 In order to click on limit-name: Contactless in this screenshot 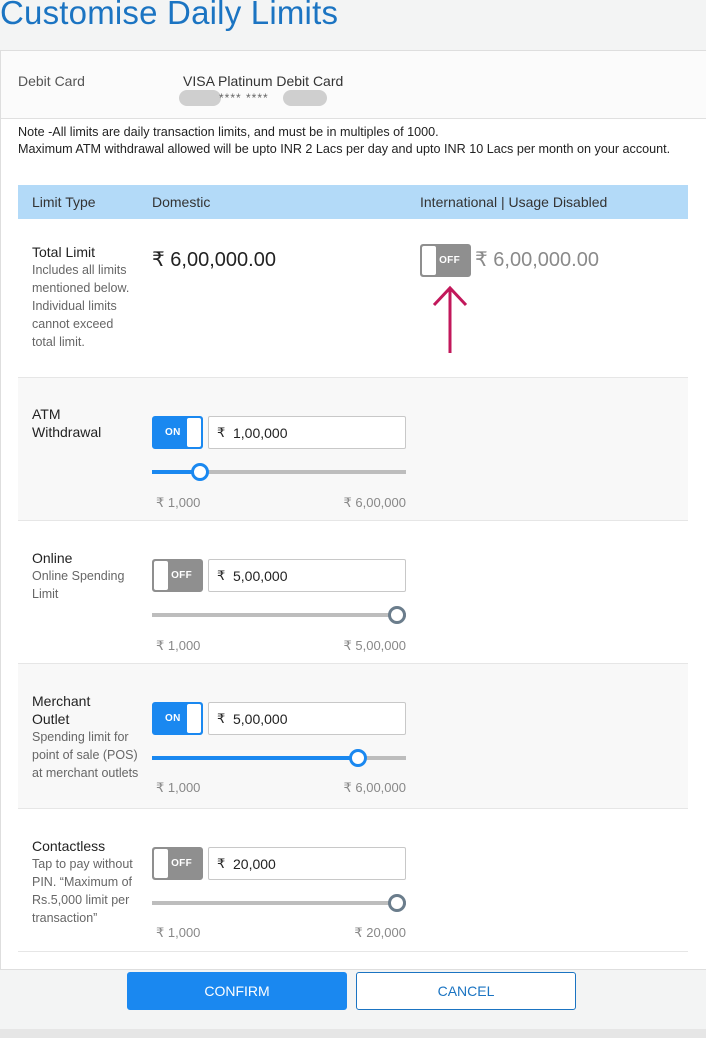, I will do `click(69, 846)`.